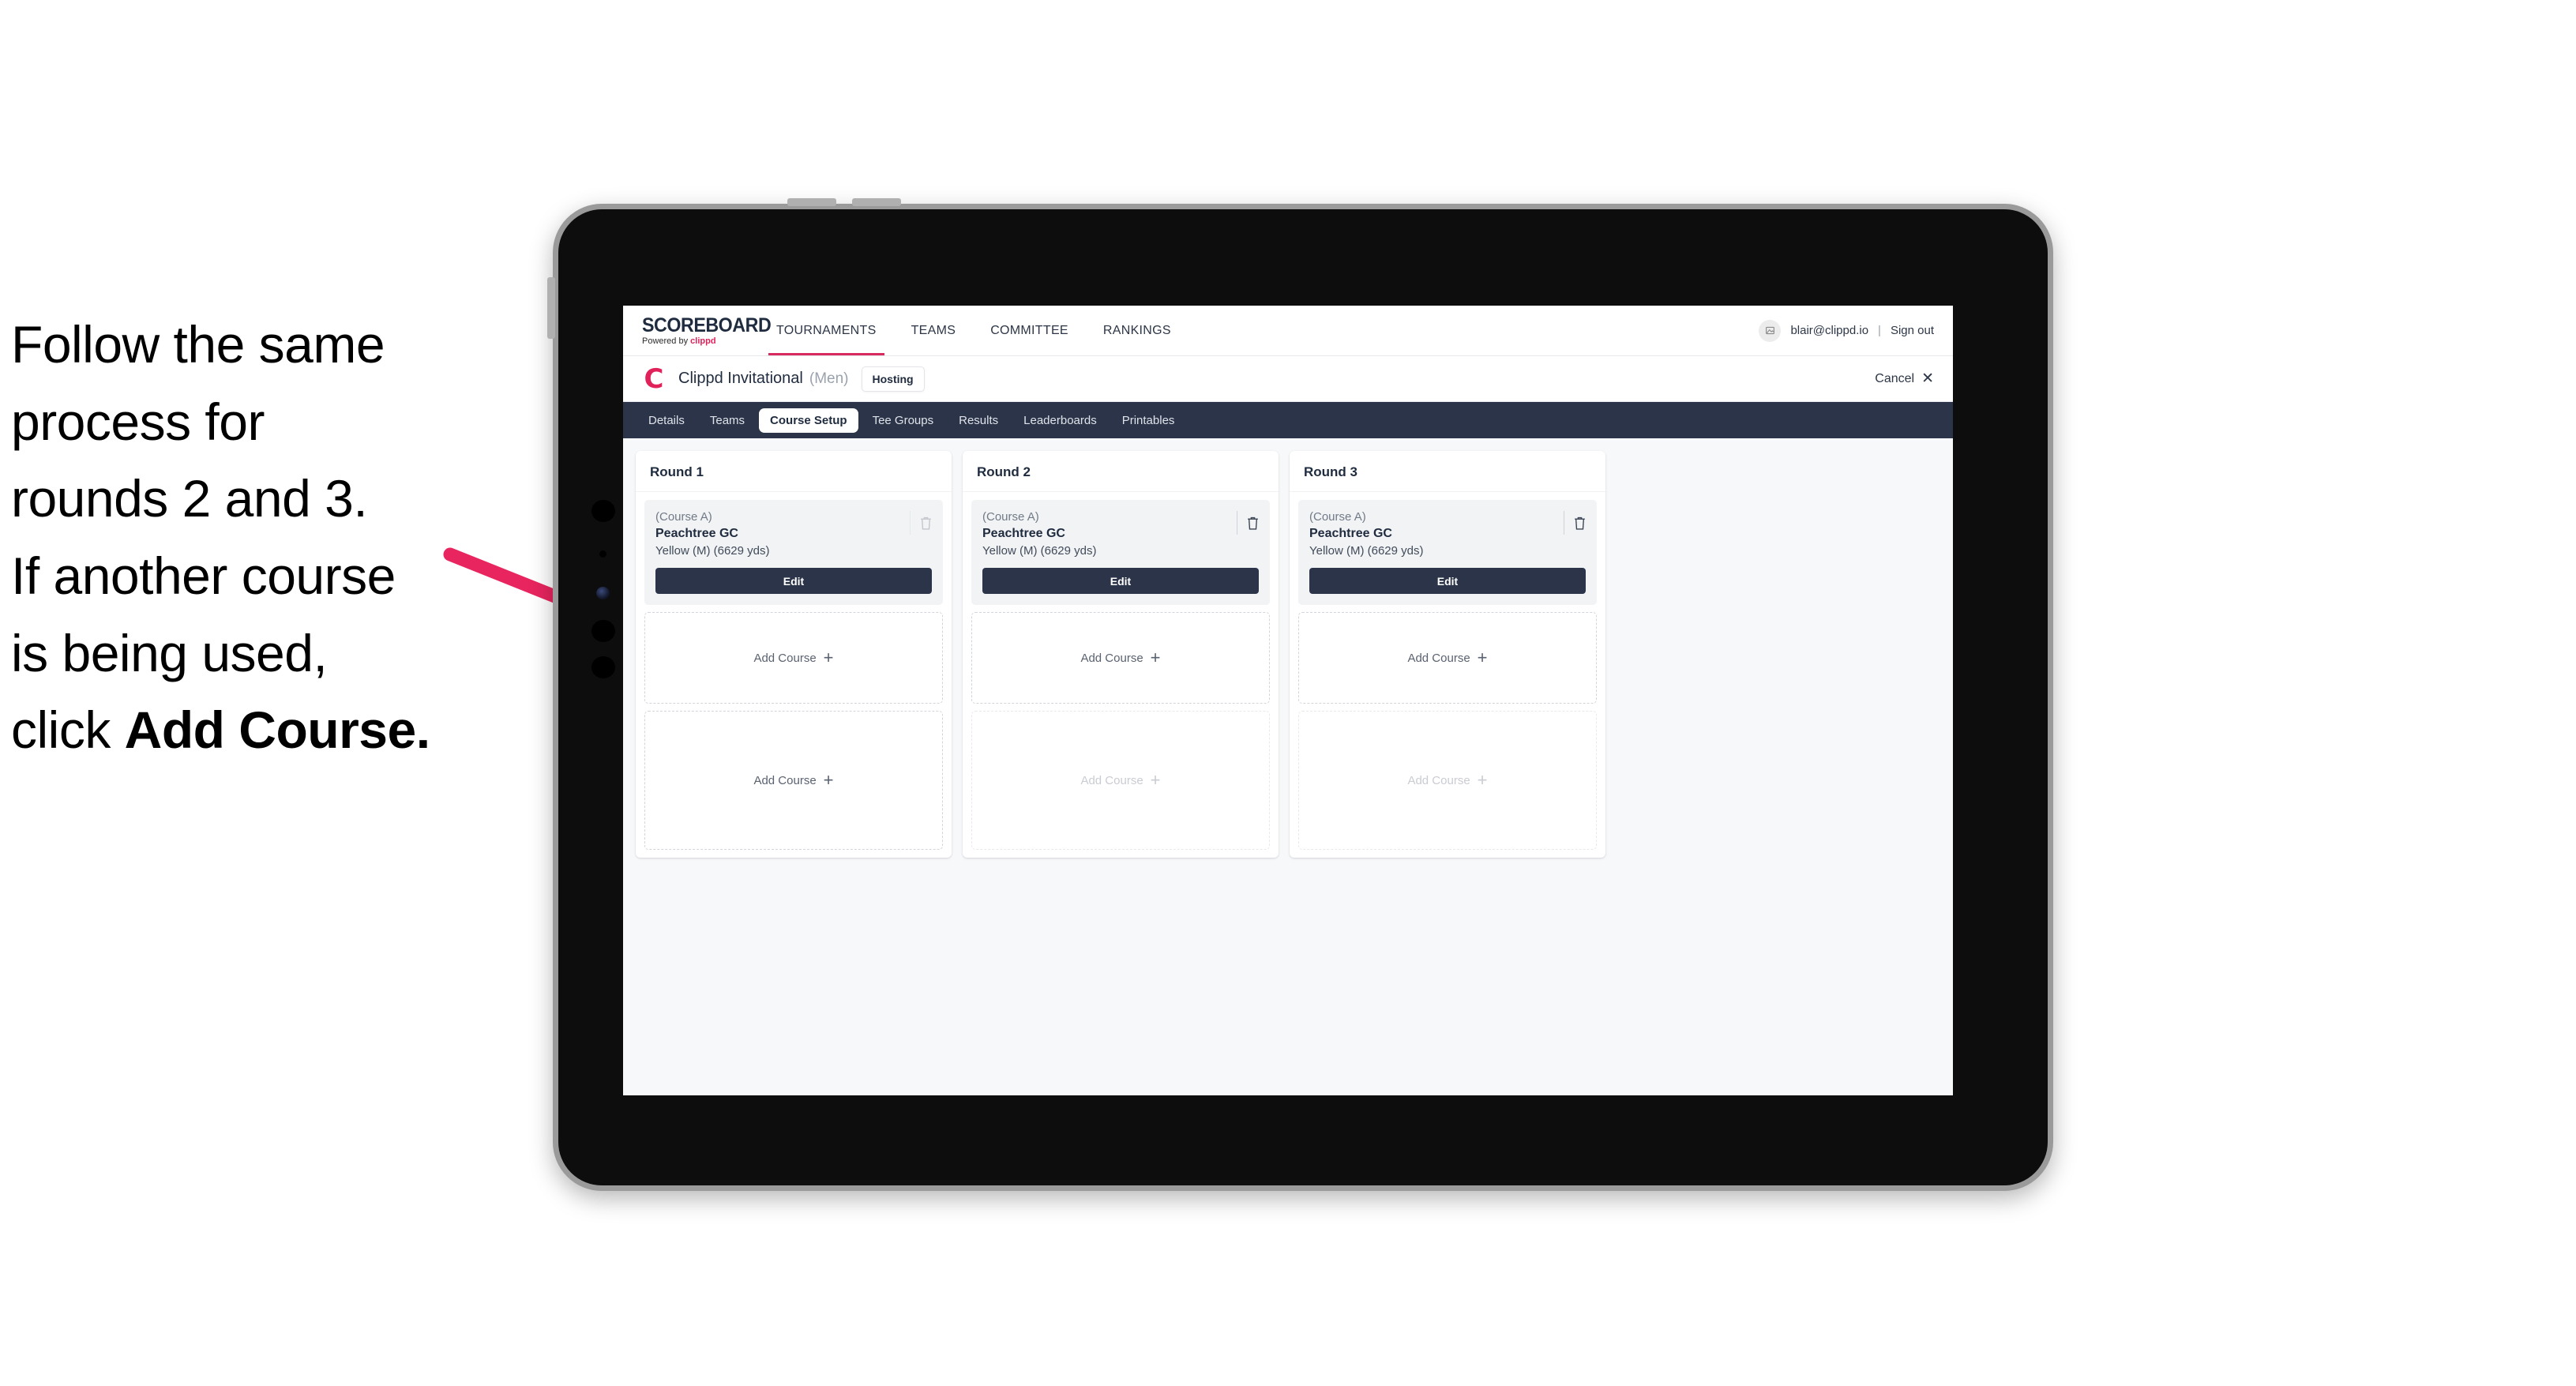 This screenshot has width=2576, height=1386. I want to click on annotation-line-2: process for, so click(138, 421).